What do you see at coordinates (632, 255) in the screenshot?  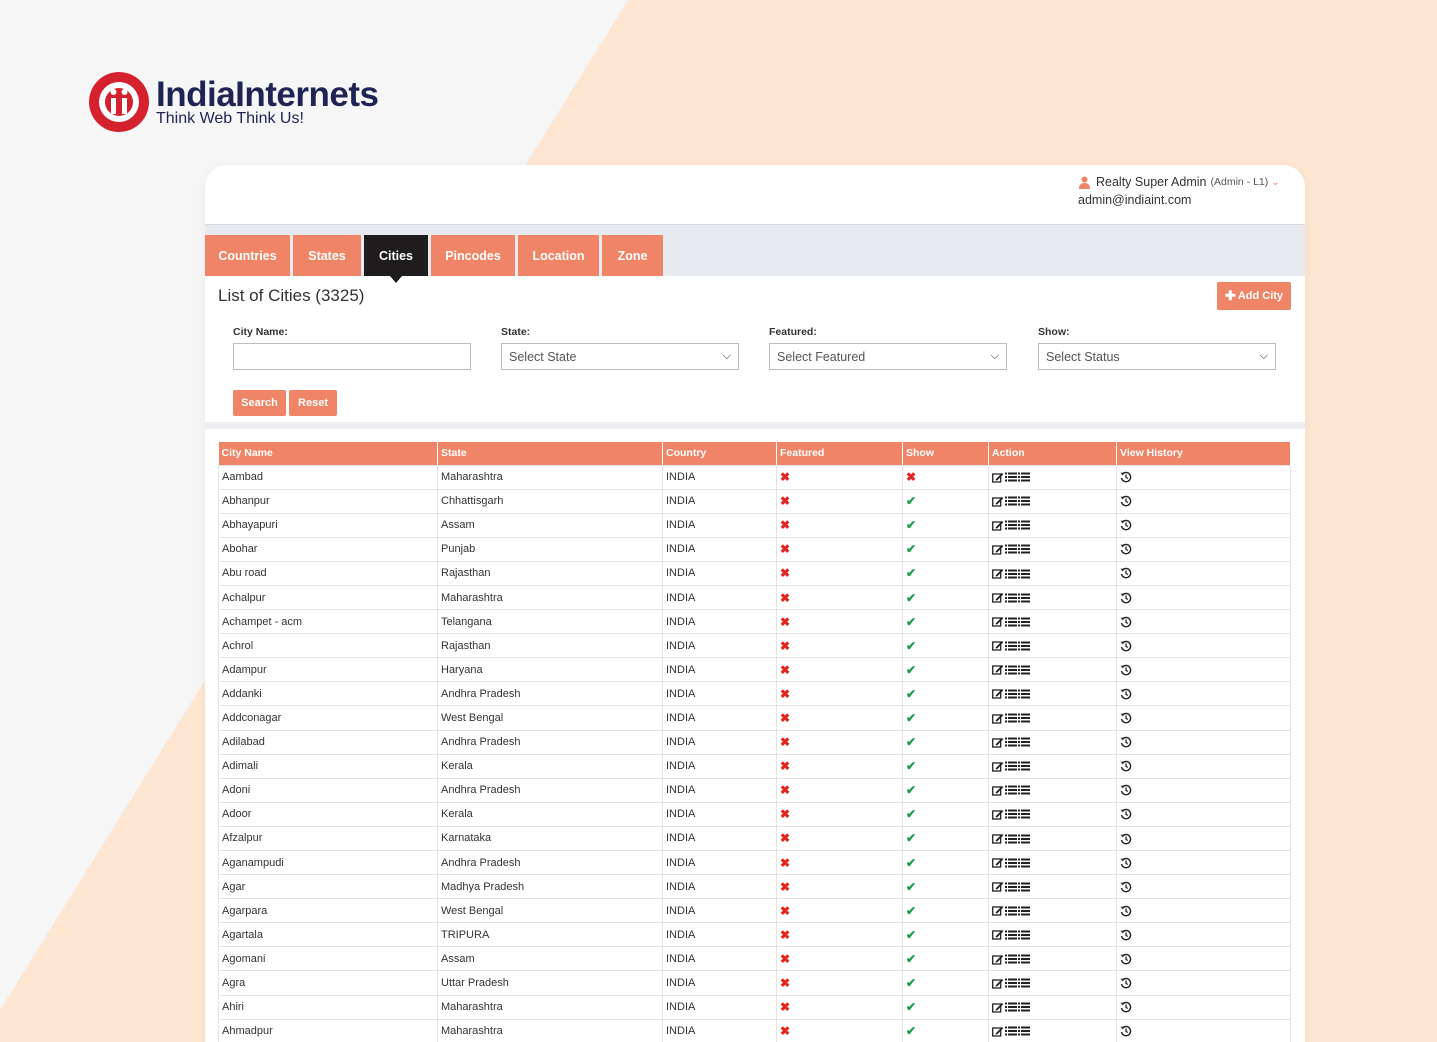 I see `tab-zone: Zone` at bounding box center [632, 255].